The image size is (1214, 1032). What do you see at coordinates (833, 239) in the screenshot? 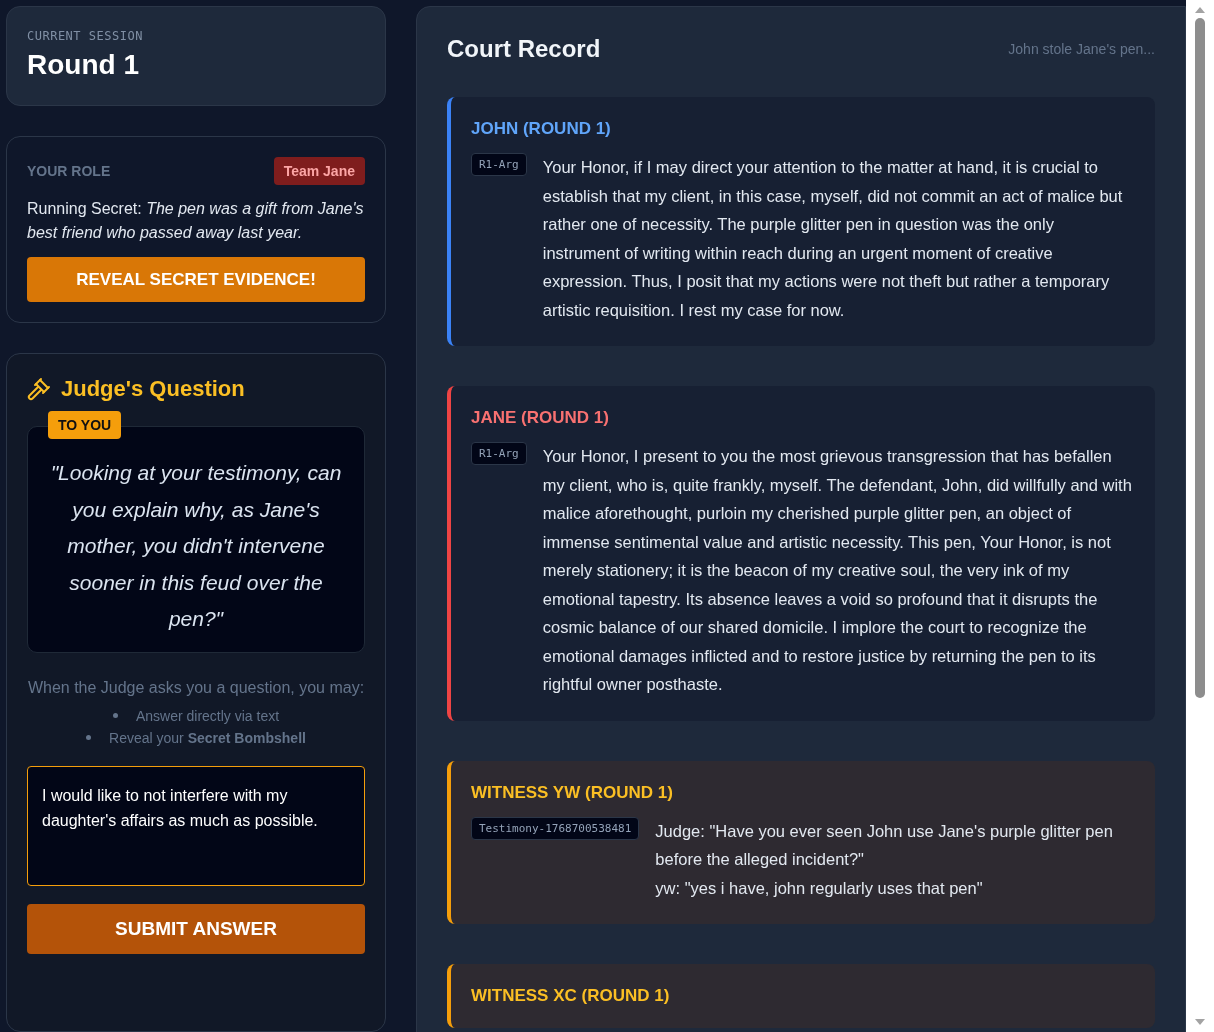
I see `entry-text: Your Honor, if I may direct your attention to the matter at hand, it is crucial to establish that my client, in this case, myself, did not commit an act of malice but rather one of necessity. The purple glitter pen in question was the only instrument of writing within reach during an urgent moment of creative expression. Thus, I posit that my actions were not theft but rather a temporary artistic requisition. I rest my case for now.` at bounding box center [833, 239].